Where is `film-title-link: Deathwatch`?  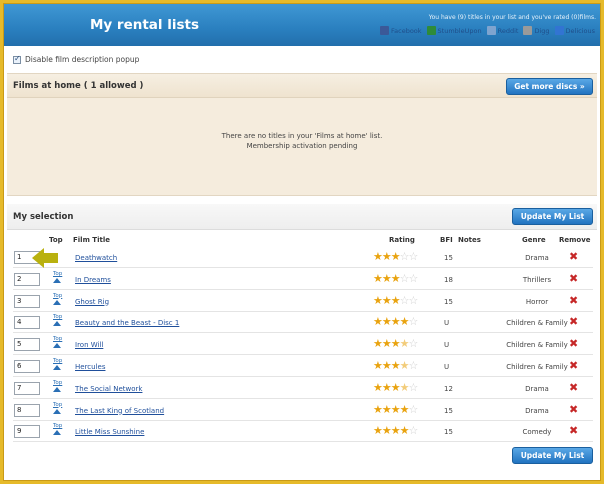
film-title-link: Deathwatch is located at coordinates (96, 258).